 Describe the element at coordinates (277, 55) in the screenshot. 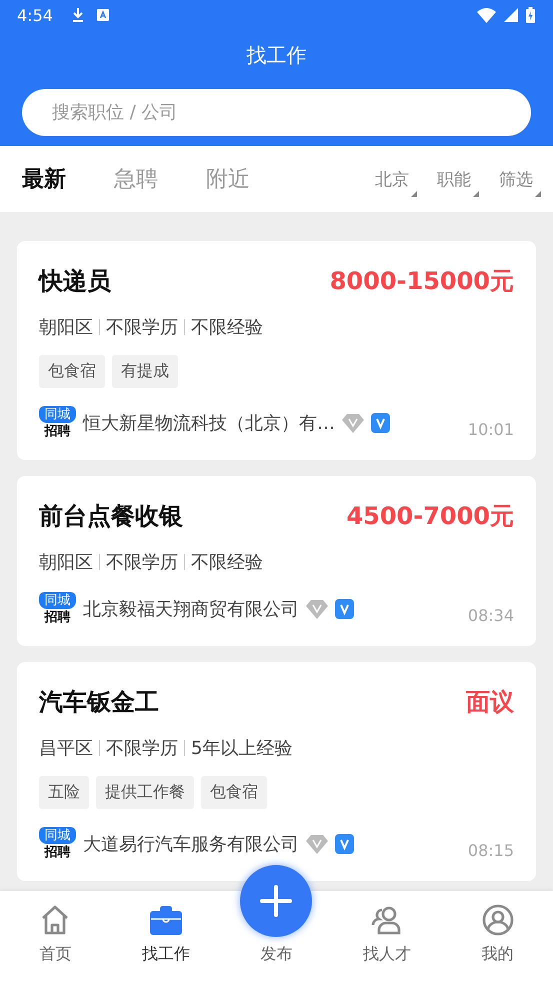

I see `page-title: 找工作` at that location.